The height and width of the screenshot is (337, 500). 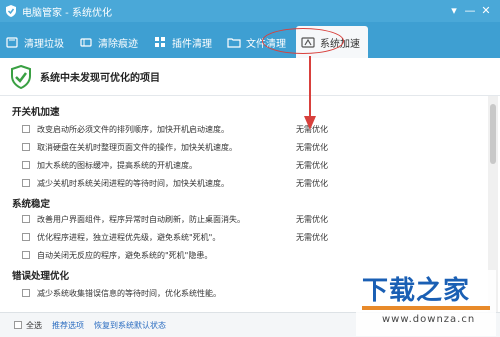 What do you see at coordinates (416, 291) in the screenshot?
I see `watermark-logo: 下载之家` at bounding box center [416, 291].